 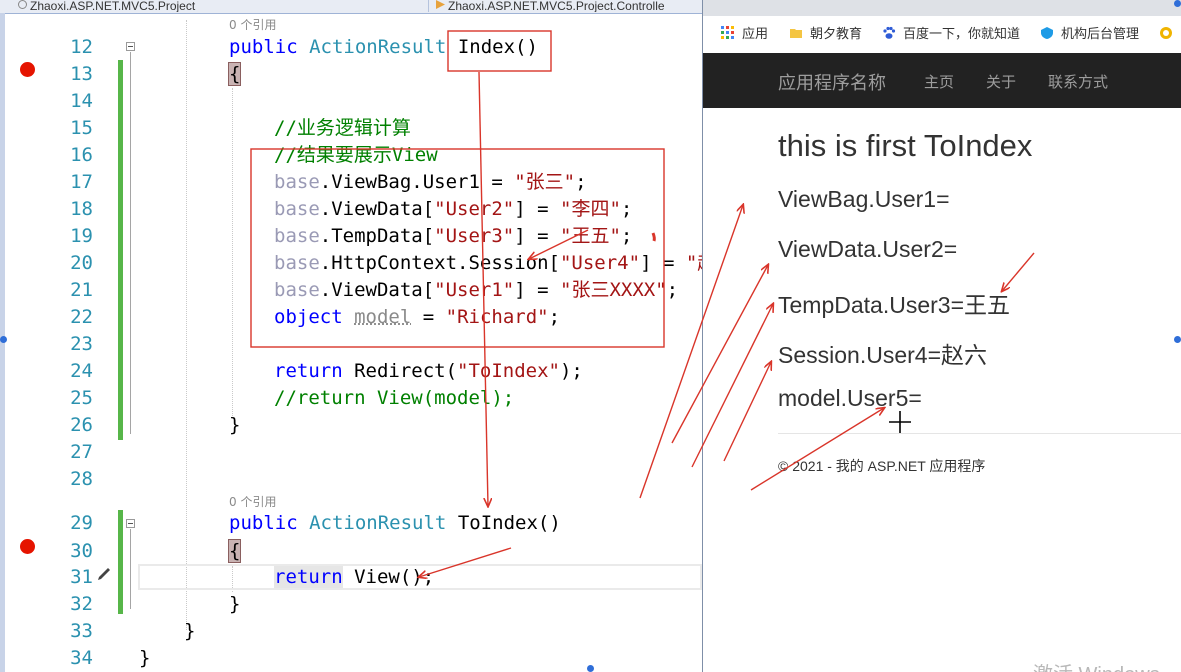 I want to click on nav-link-about: 关于, so click(x=1001, y=81).